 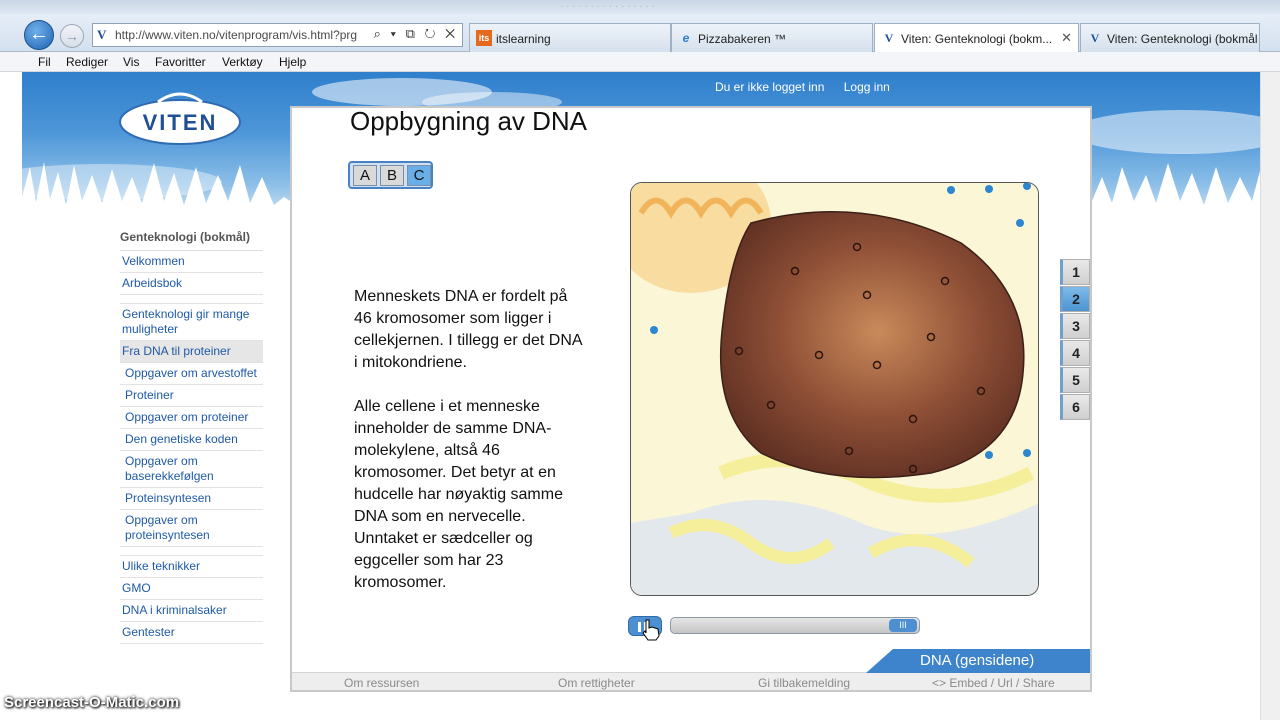 What do you see at coordinates (191, 352) in the screenshot?
I see `sidebar-item-fra-dna: Fra DNA til proteiner` at bounding box center [191, 352].